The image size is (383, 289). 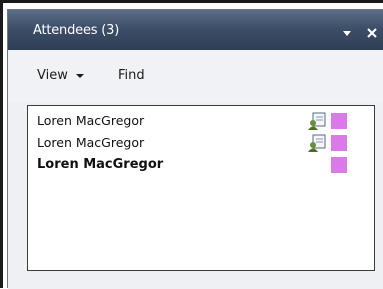 I want to click on close-icon, so click(x=372, y=31).